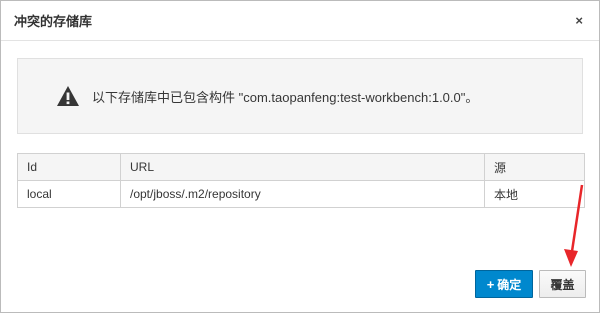 Image resolution: width=600 pixels, height=313 pixels. I want to click on table-header-row: Id URL 源, so click(301, 167).